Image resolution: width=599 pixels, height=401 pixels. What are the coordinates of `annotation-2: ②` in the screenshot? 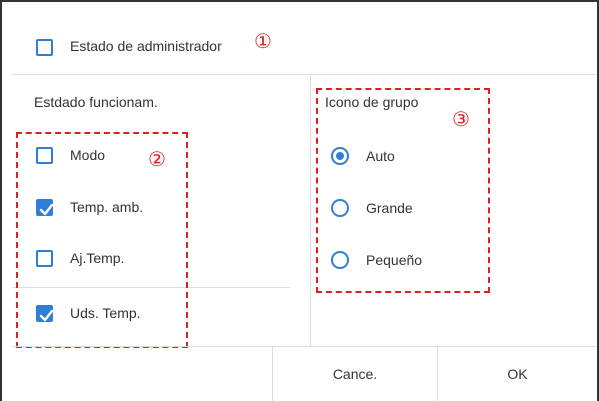 It's located at (157, 160).